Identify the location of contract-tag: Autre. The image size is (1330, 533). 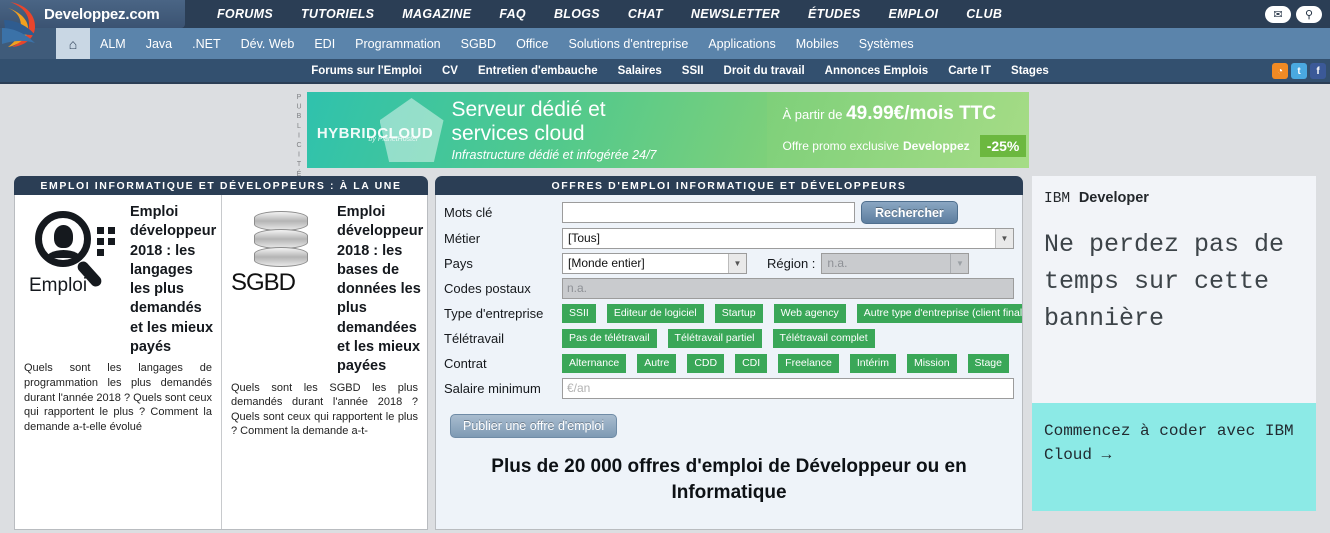
(657, 363).